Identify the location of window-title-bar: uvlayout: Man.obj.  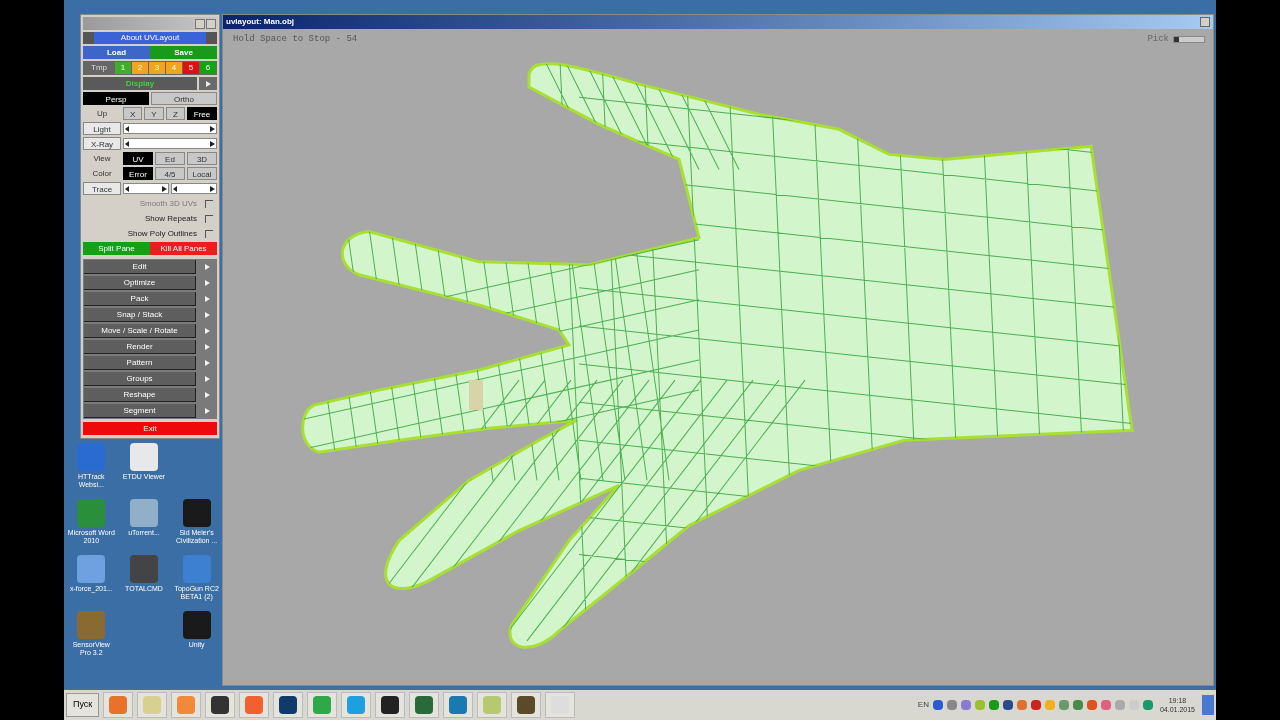
(718, 22).